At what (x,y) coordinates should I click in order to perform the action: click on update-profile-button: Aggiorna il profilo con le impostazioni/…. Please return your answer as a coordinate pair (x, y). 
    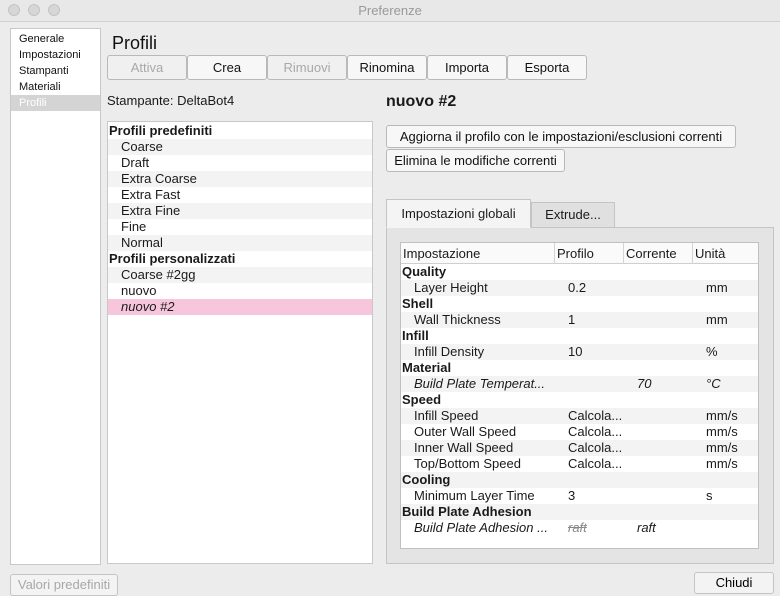
    Looking at the image, I should click on (561, 136).